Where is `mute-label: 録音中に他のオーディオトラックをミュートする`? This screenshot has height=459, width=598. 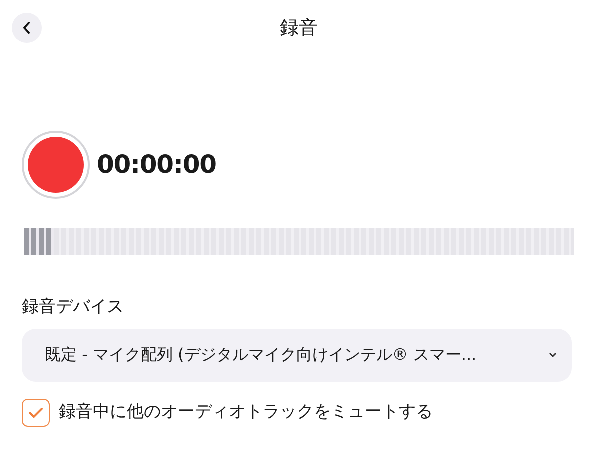 mute-label: 録音中に他のオーディオトラックをミュートする is located at coordinates (246, 412).